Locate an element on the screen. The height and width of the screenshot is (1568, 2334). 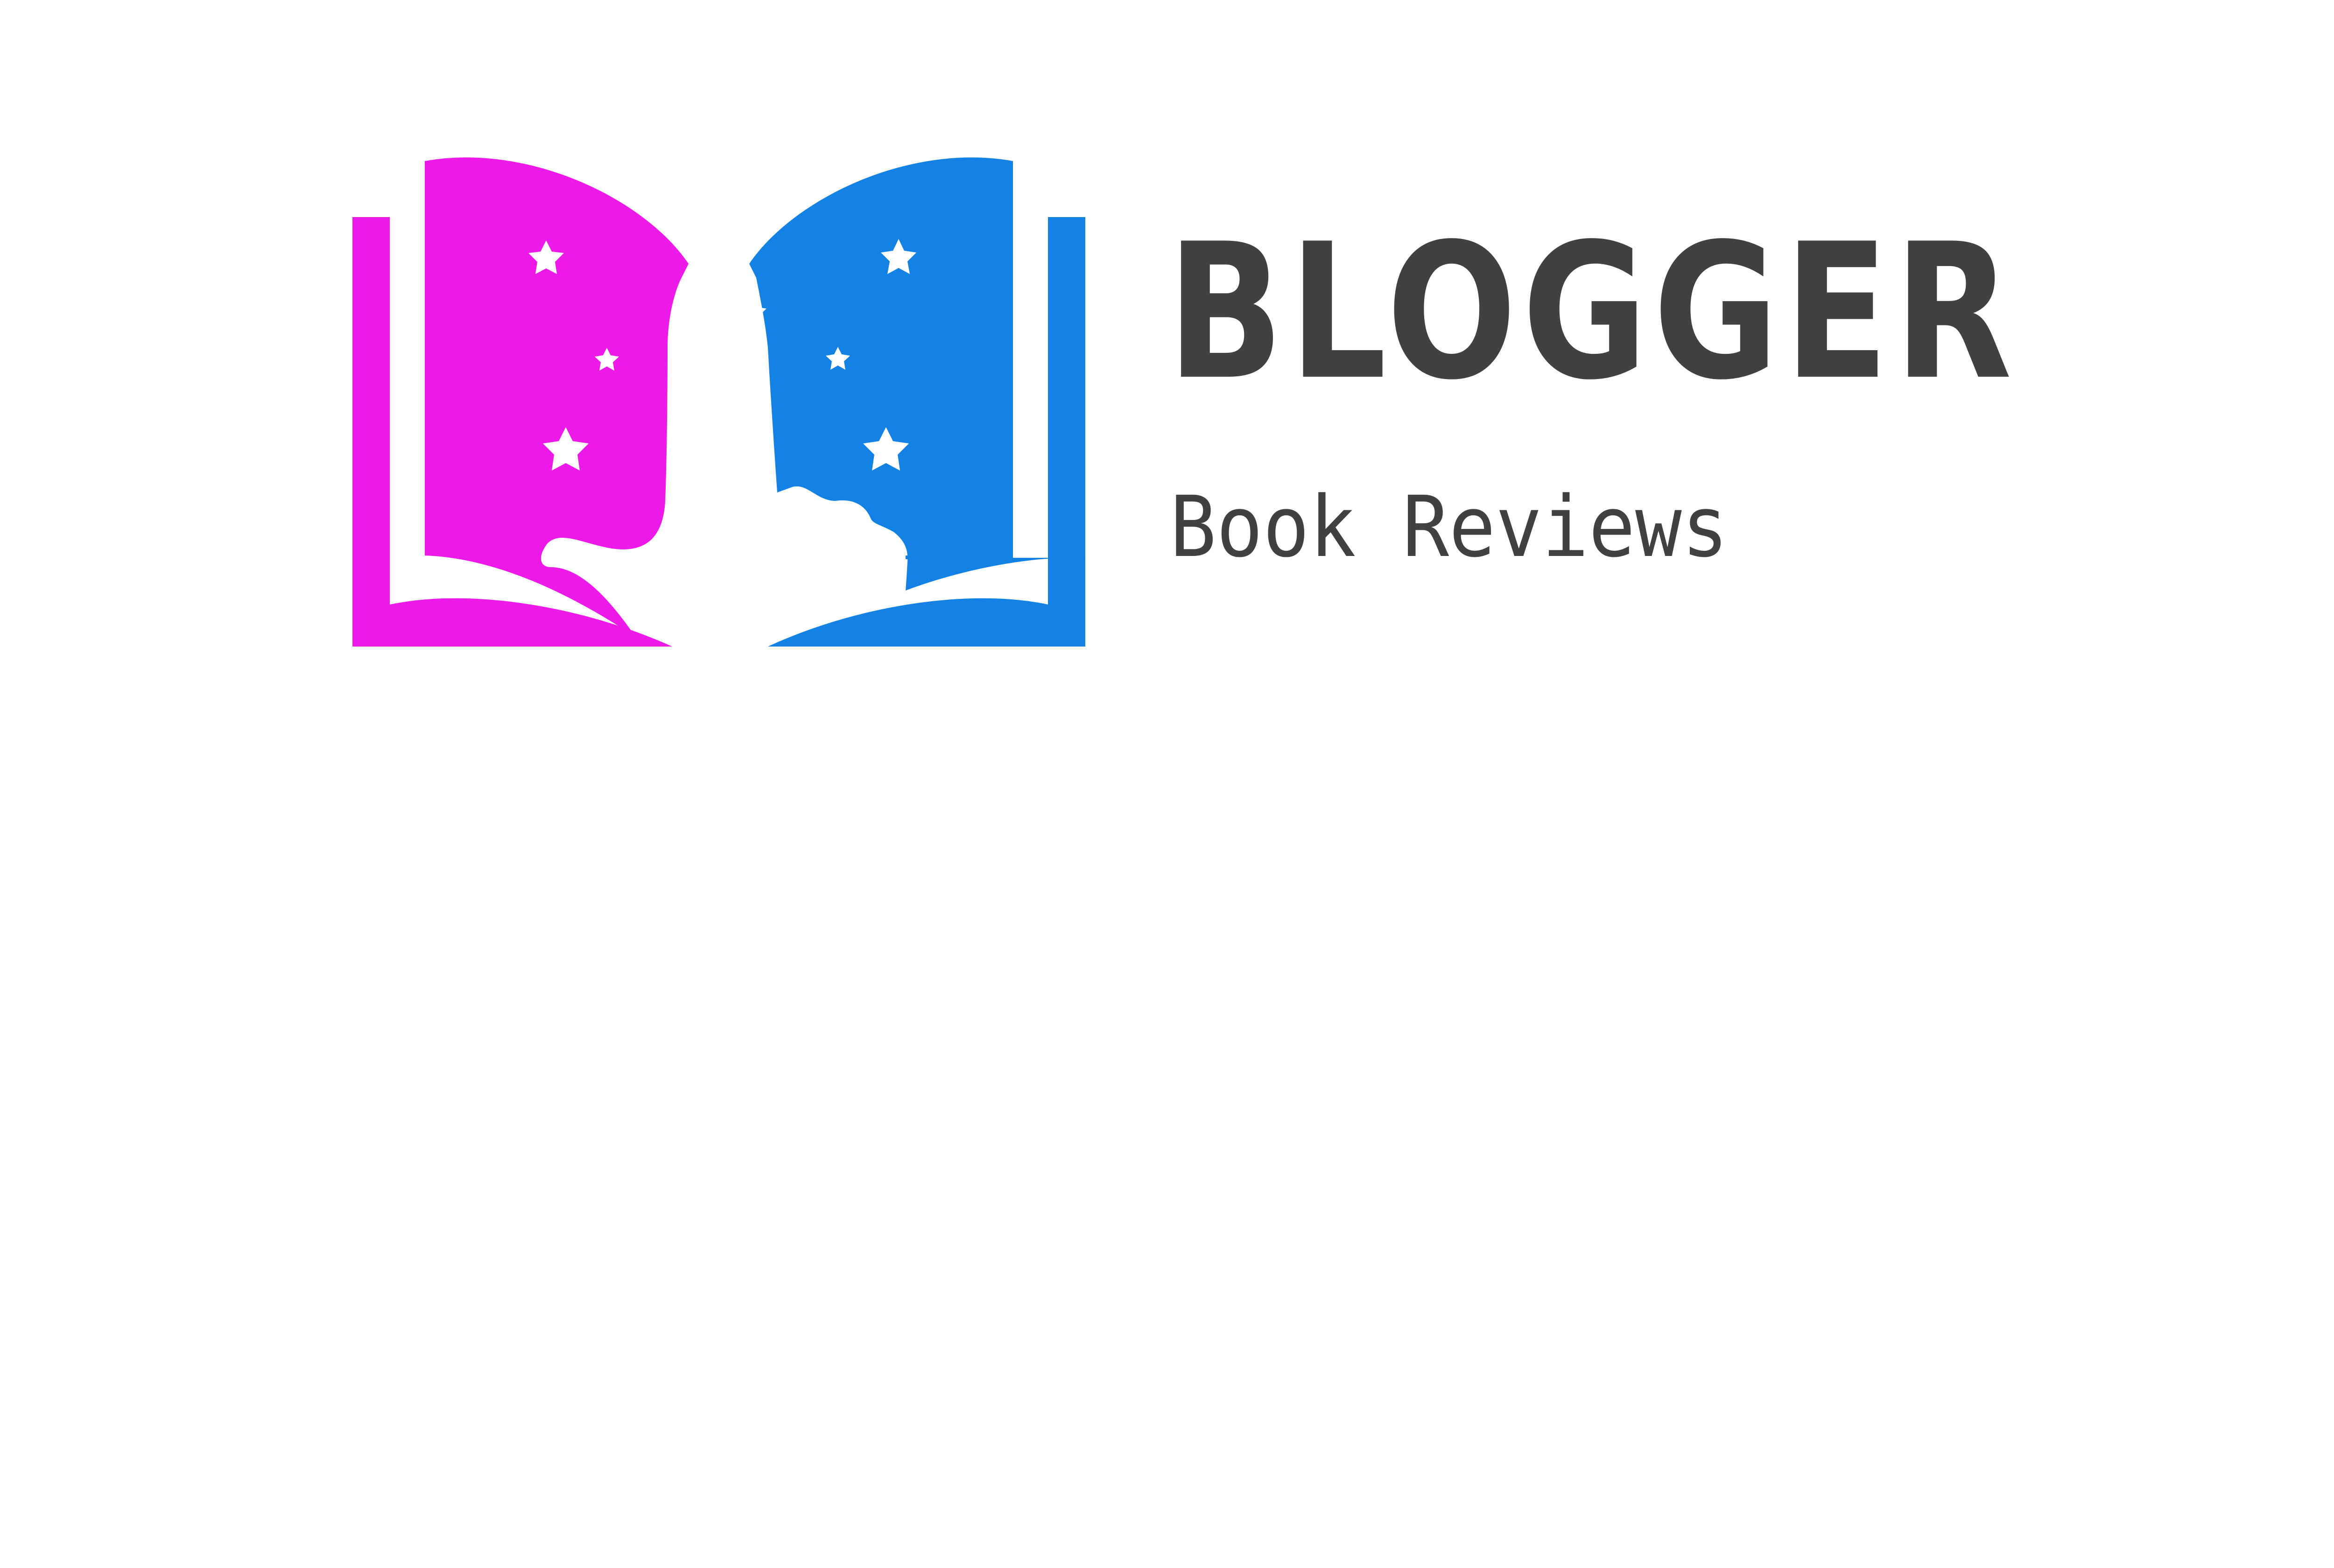
wordmark: BLOGGER Book Reviews is located at coordinates (1634, 406).